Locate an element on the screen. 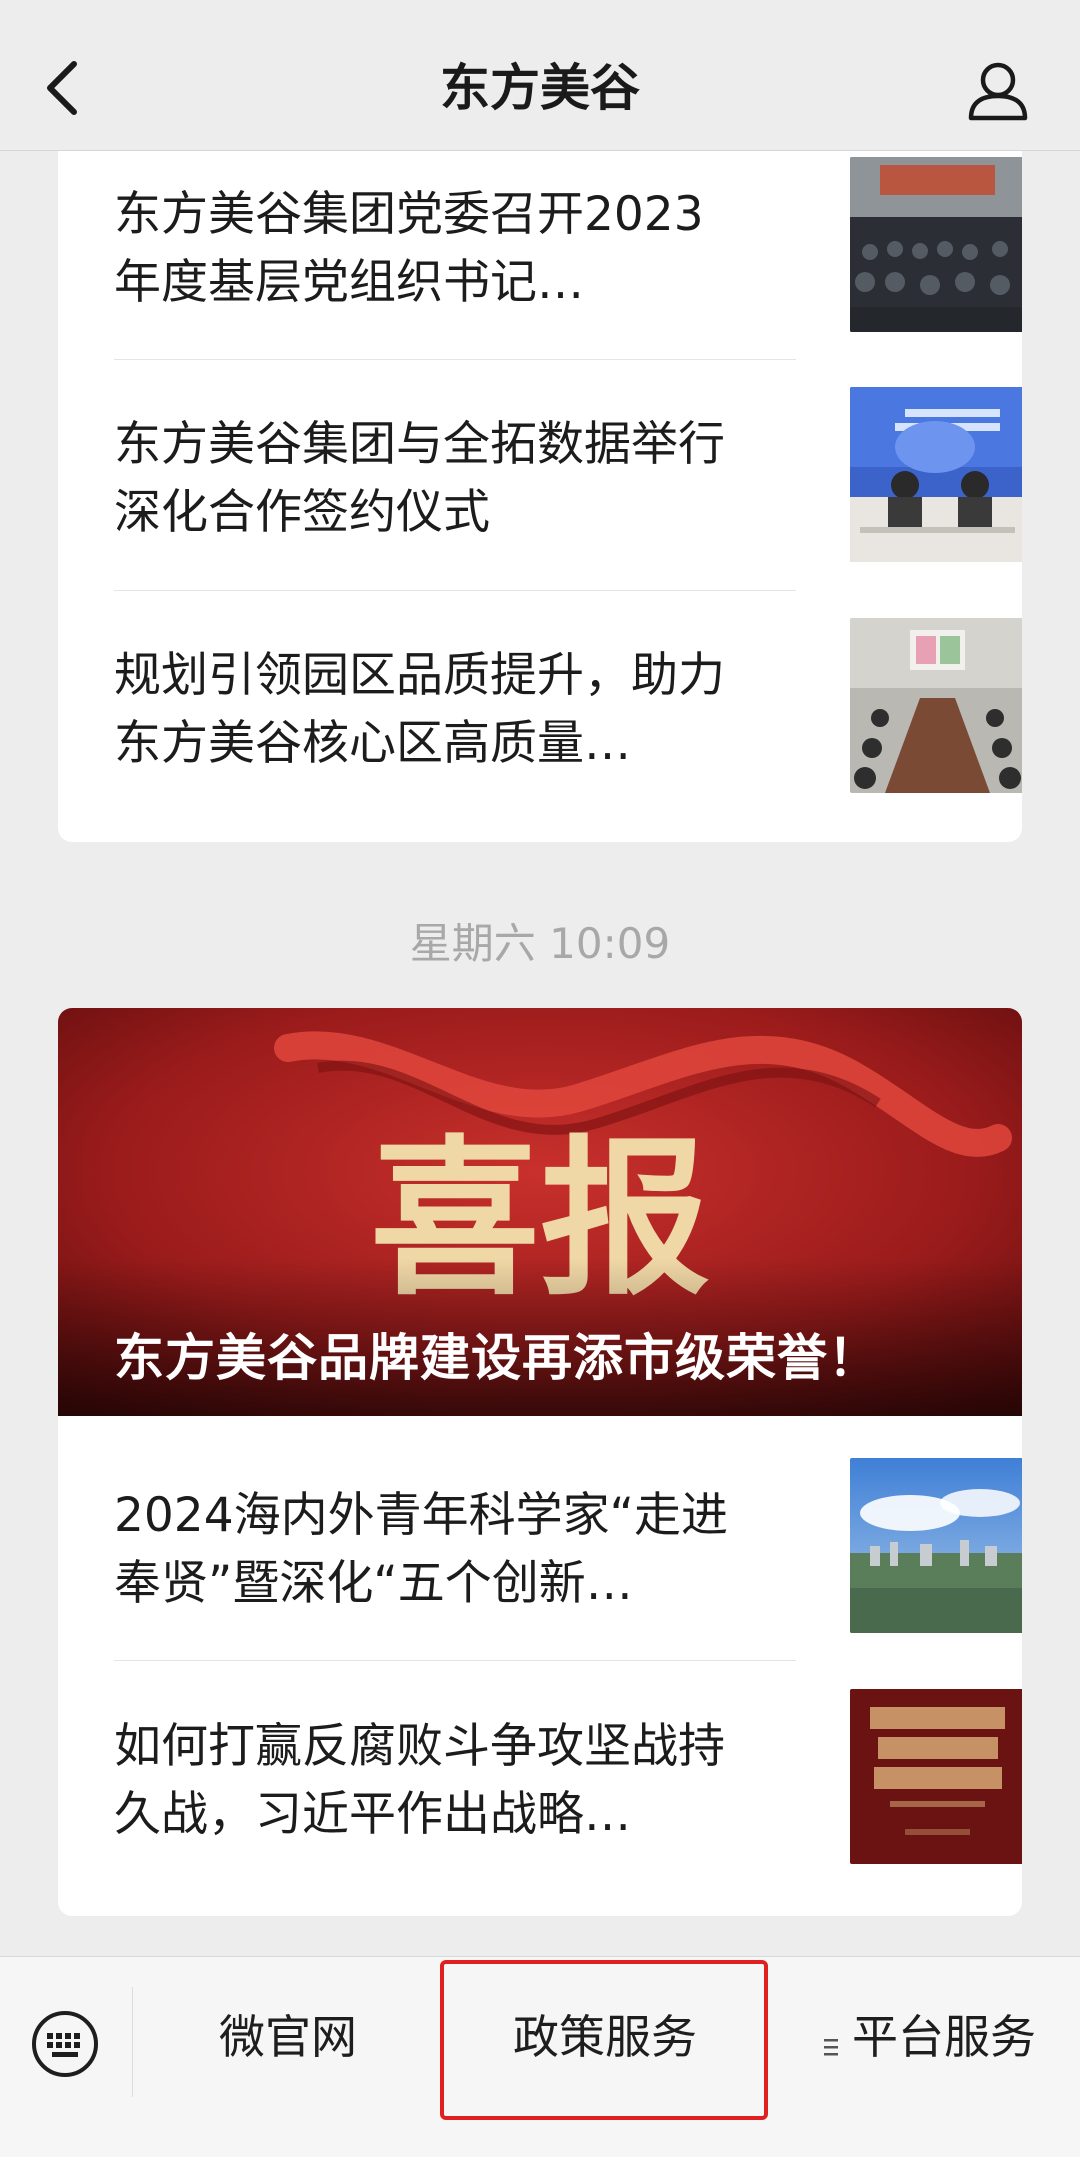 The height and width of the screenshot is (2157, 1080). message-timestamp: 星期六 10:09 is located at coordinates (540, 943).